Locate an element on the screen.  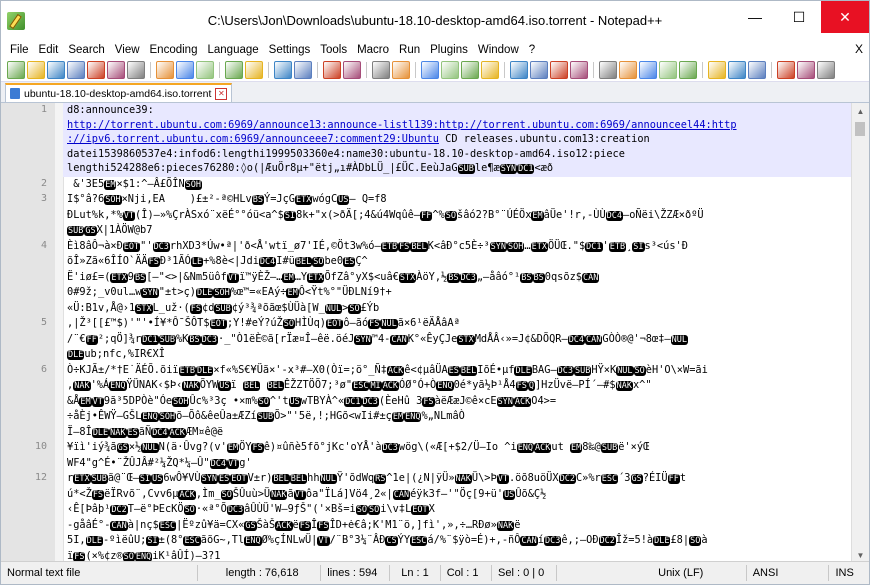
menu-file: File is located at coordinates (19, 50).